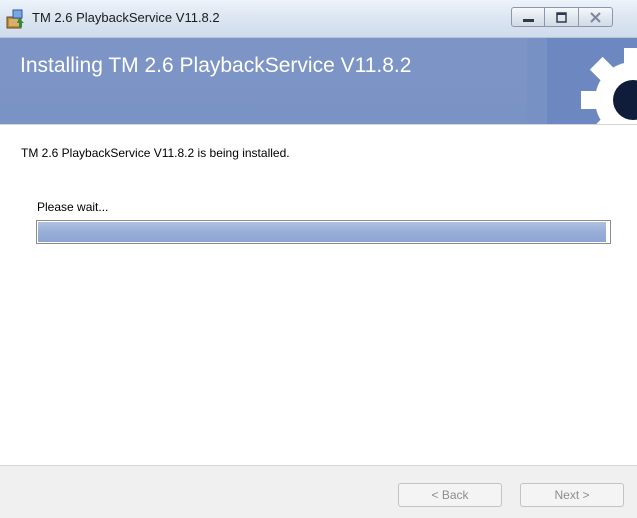  I want to click on installer-icon, so click(16, 19).